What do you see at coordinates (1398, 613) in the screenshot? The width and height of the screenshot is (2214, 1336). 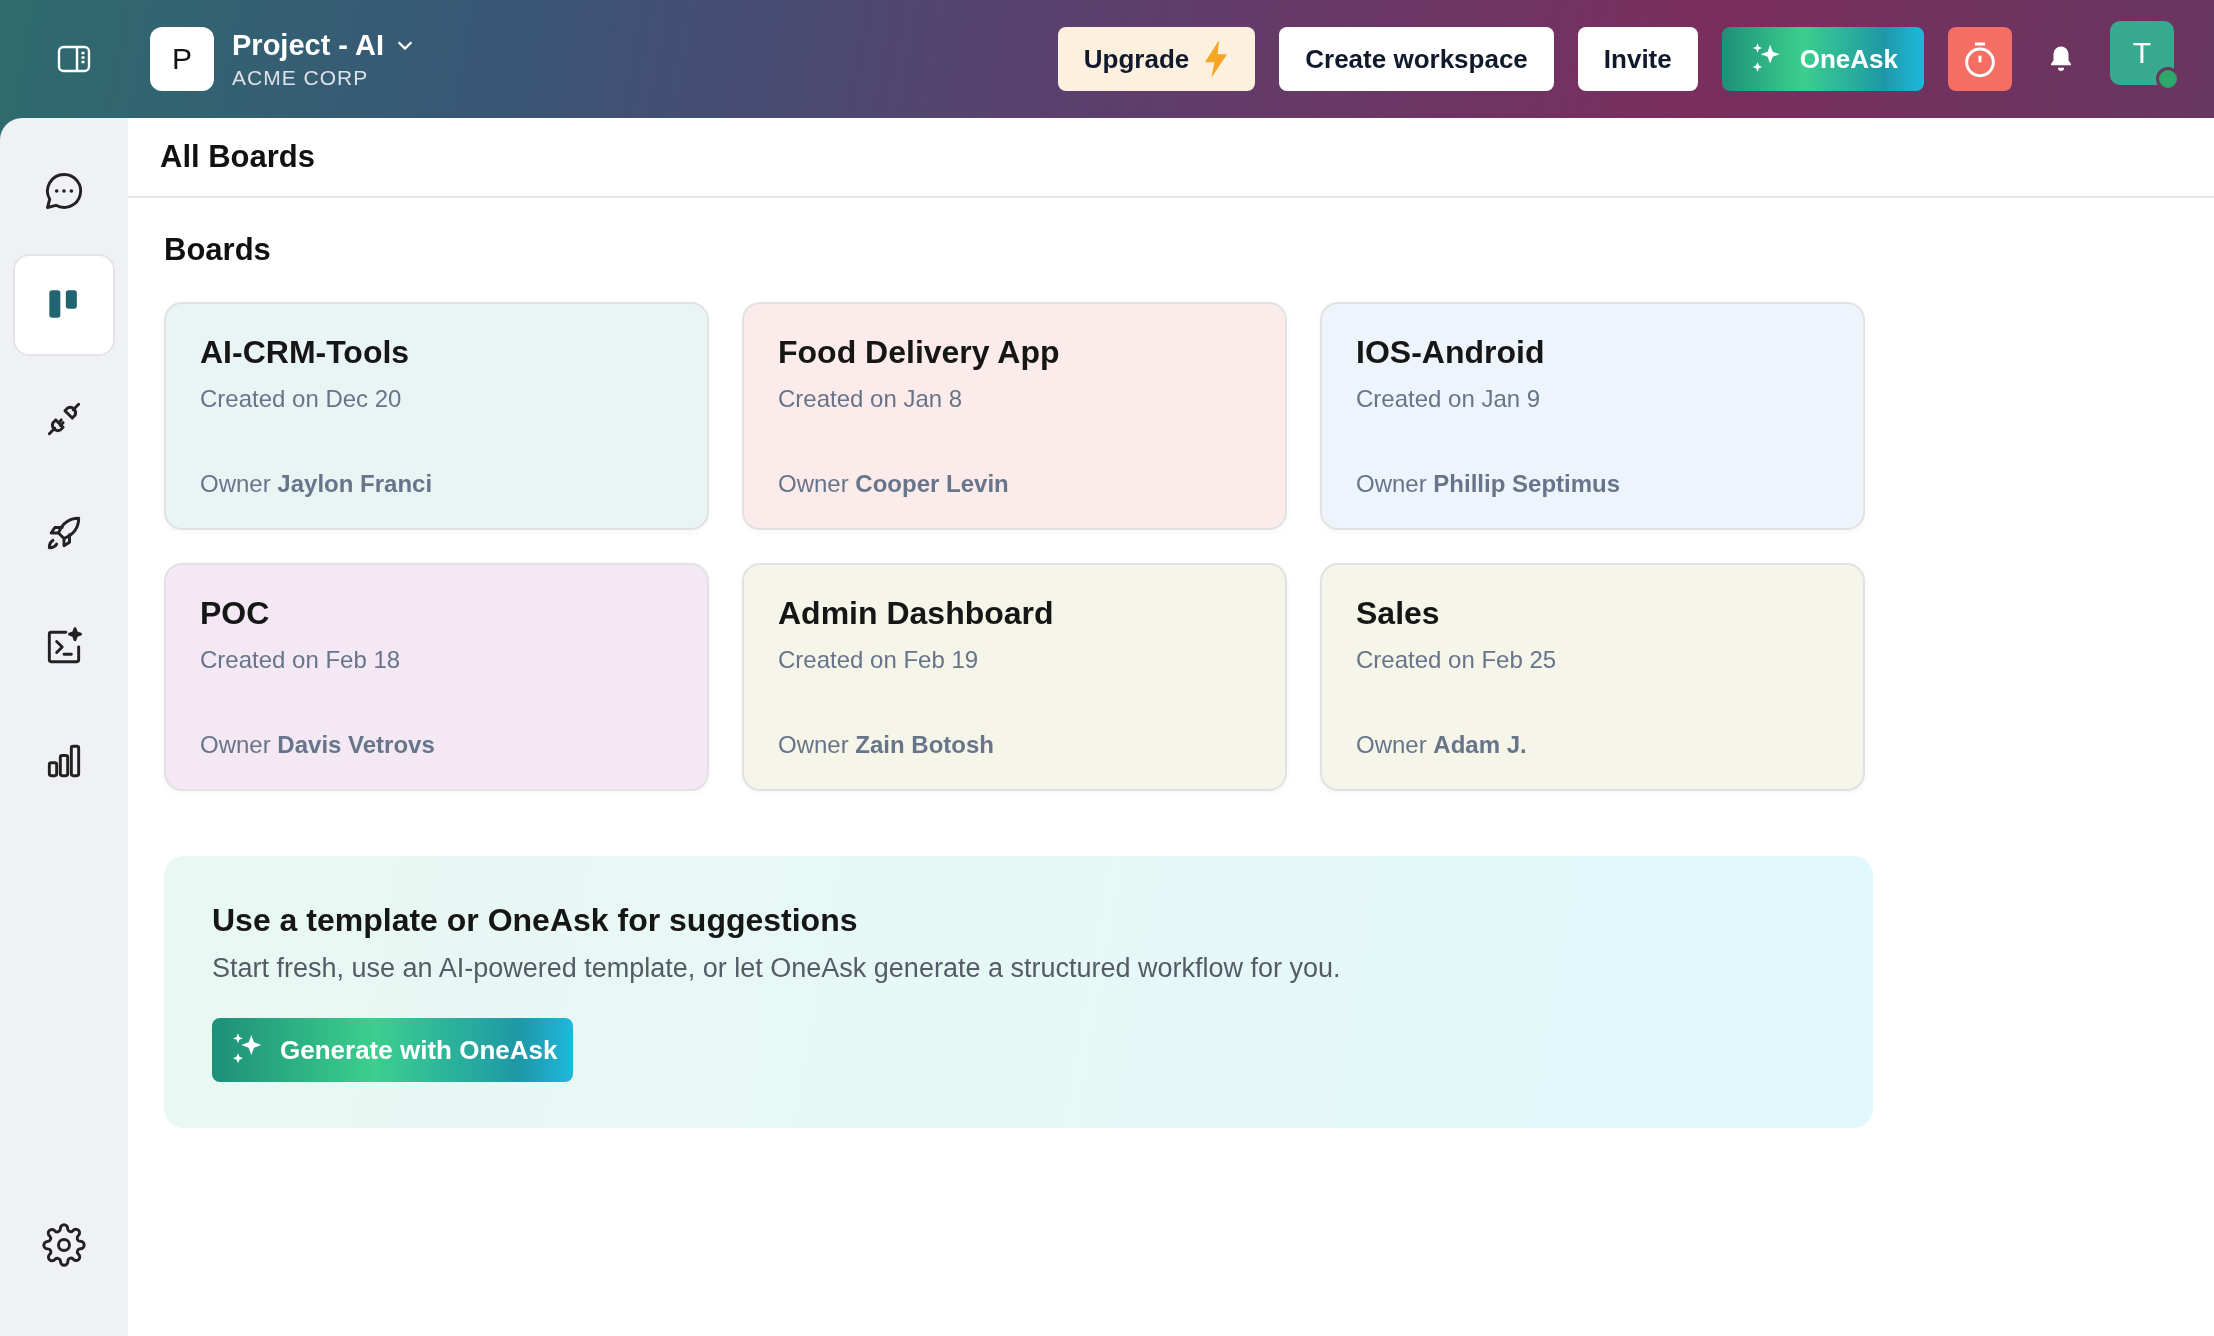 I see `board-name: Sales` at bounding box center [1398, 613].